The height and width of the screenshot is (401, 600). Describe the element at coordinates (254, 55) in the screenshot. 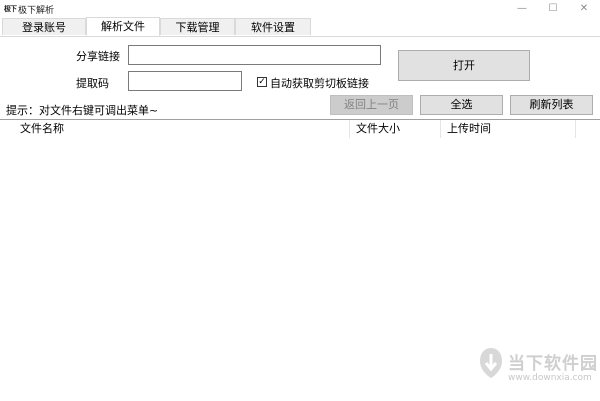

I see `share-link-input` at that location.